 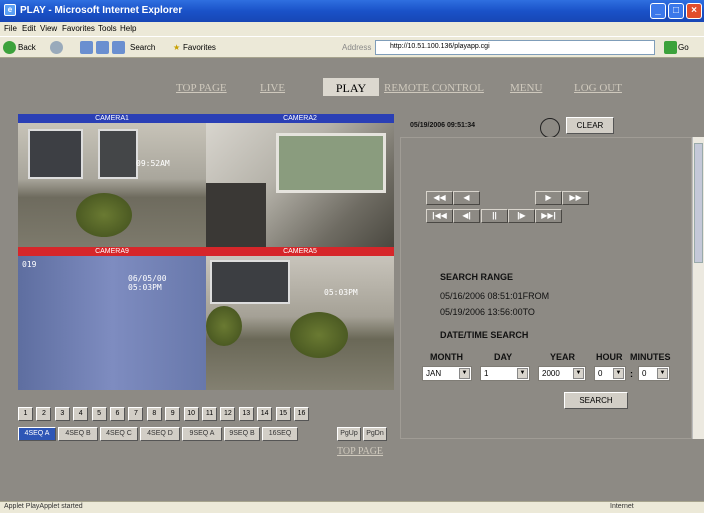 I want to click on menu-edit: Edit, so click(x=29, y=28).